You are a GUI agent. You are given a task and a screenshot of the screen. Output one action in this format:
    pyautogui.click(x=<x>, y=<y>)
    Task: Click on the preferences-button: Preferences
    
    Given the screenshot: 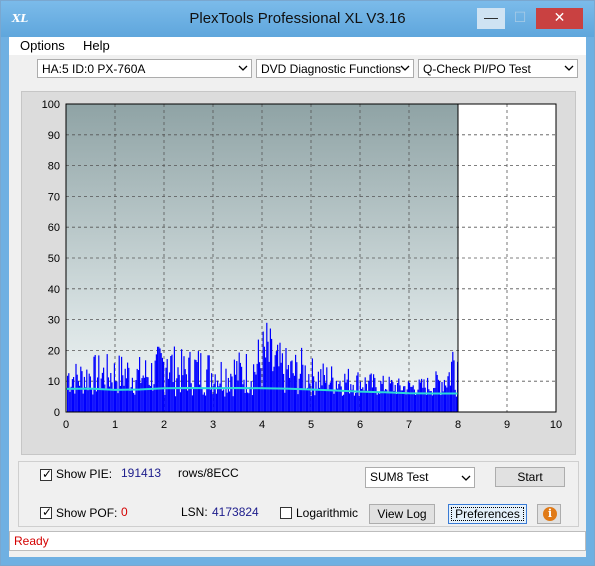 What is the action you would take?
    pyautogui.click(x=487, y=514)
    